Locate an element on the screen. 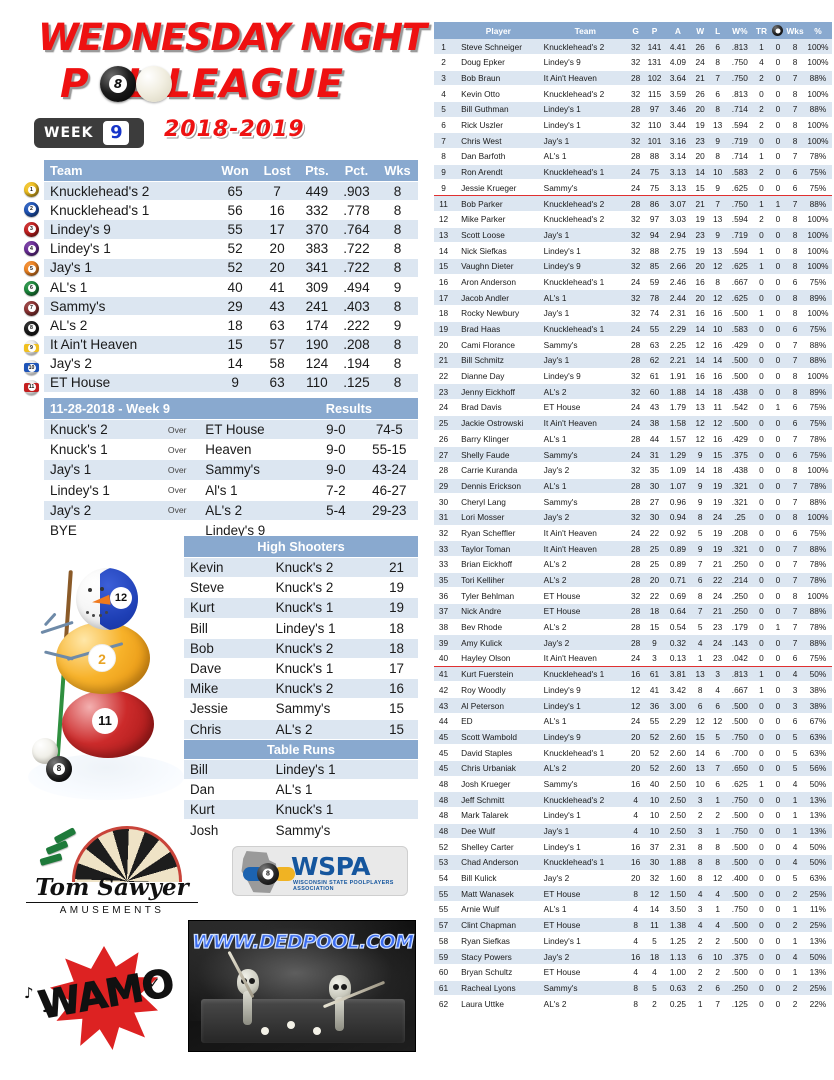  standings-pct: .222 is located at coordinates (356, 325).